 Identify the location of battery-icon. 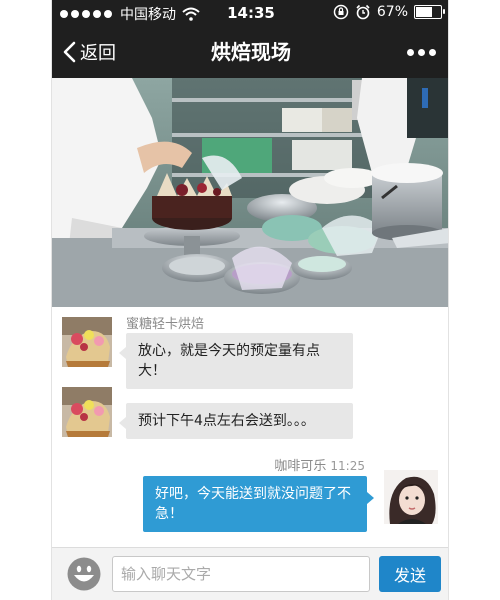
(429, 12).